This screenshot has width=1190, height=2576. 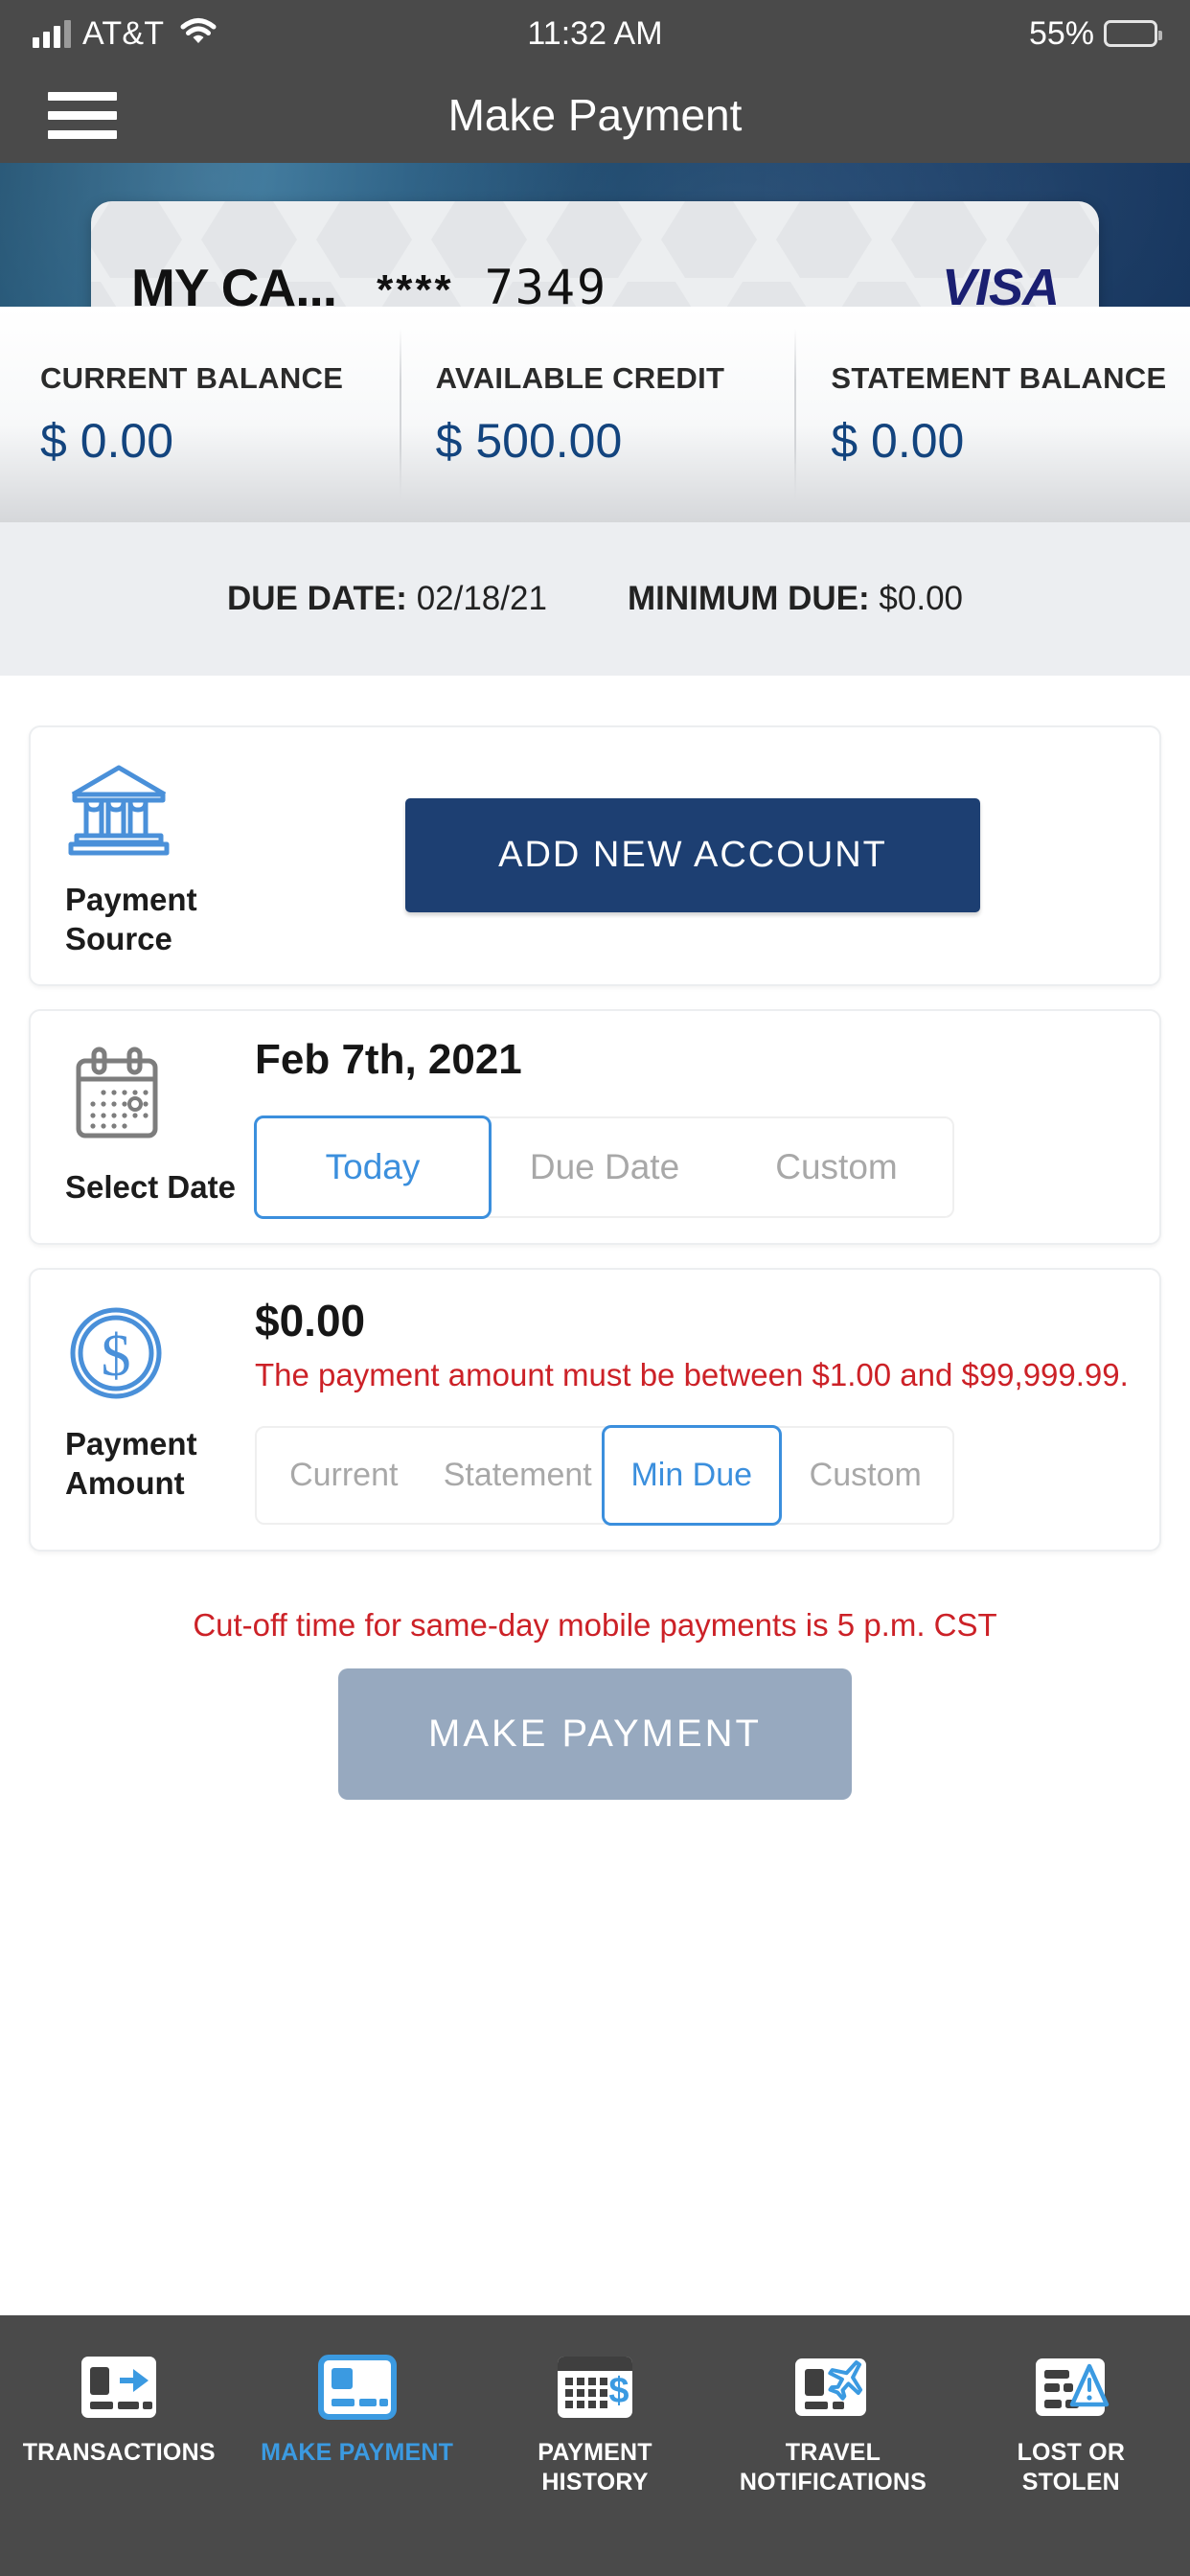 What do you see at coordinates (518, 1475) in the screenshot?
I see `amount-option-statement: Statement` at bounding box center [518, 1475].